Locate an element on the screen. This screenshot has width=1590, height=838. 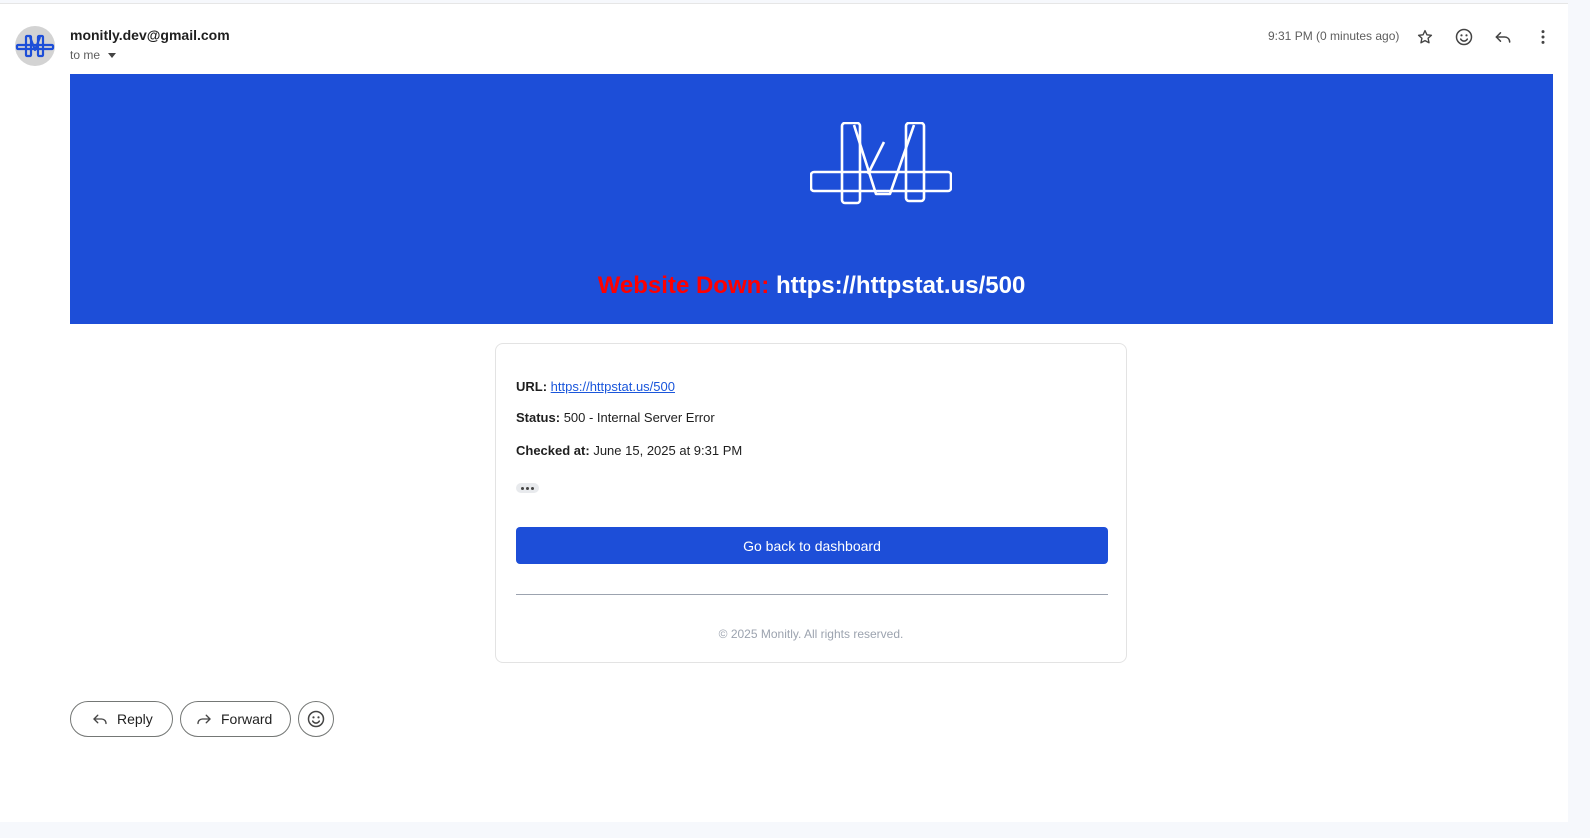
timestamp: 9:31 PM (0 minutes ago) is located at coordinates (1334, 36).